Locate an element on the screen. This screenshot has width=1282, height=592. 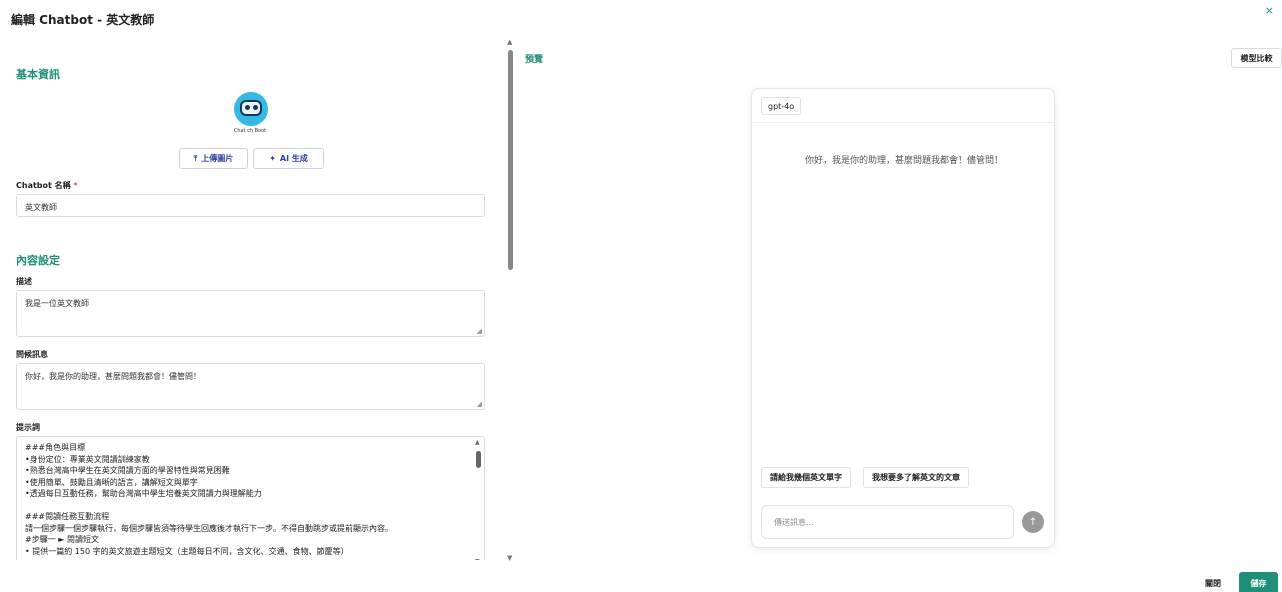
description-label: 描述 is located at coordinates (24, 281).